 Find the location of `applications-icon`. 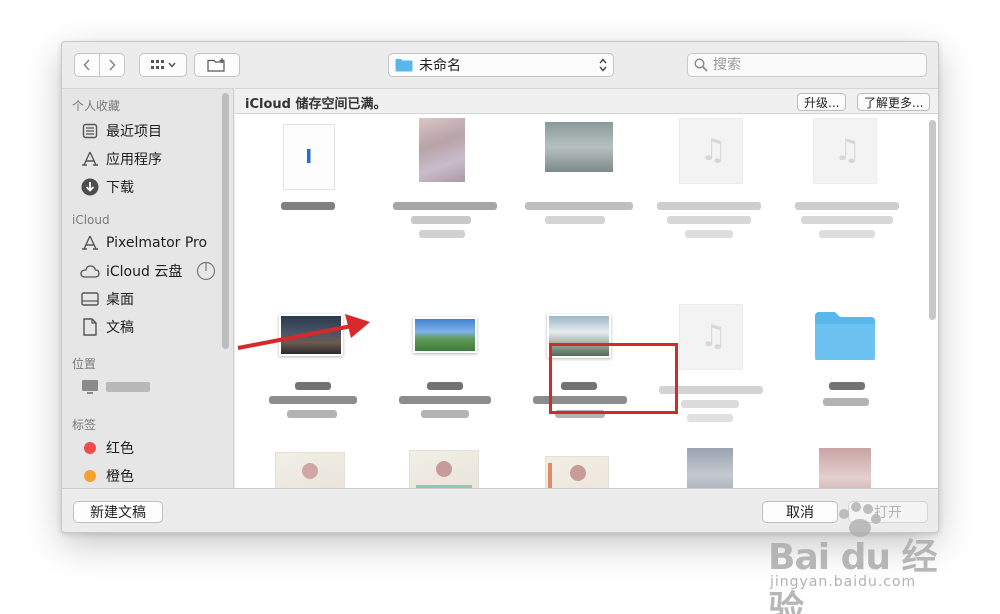

applications-icon is located at coordinates (90, 159).